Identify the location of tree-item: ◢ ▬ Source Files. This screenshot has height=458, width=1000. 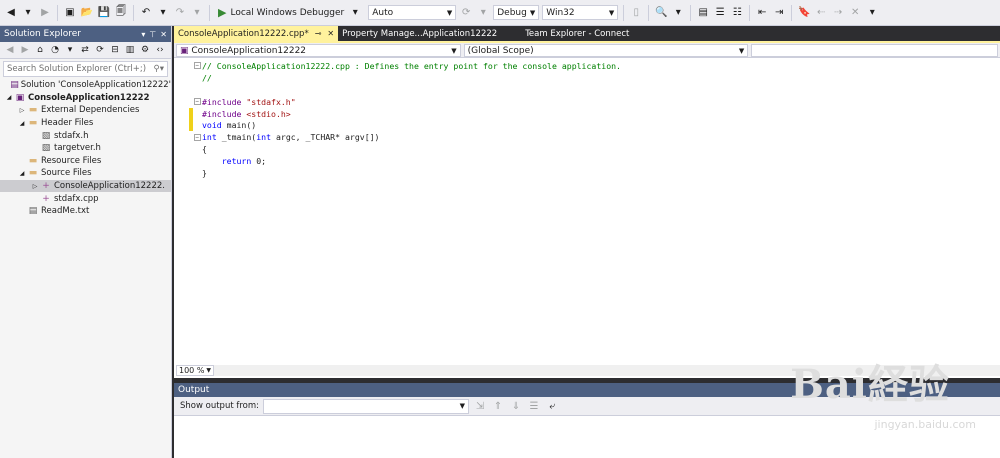
(85, 173).